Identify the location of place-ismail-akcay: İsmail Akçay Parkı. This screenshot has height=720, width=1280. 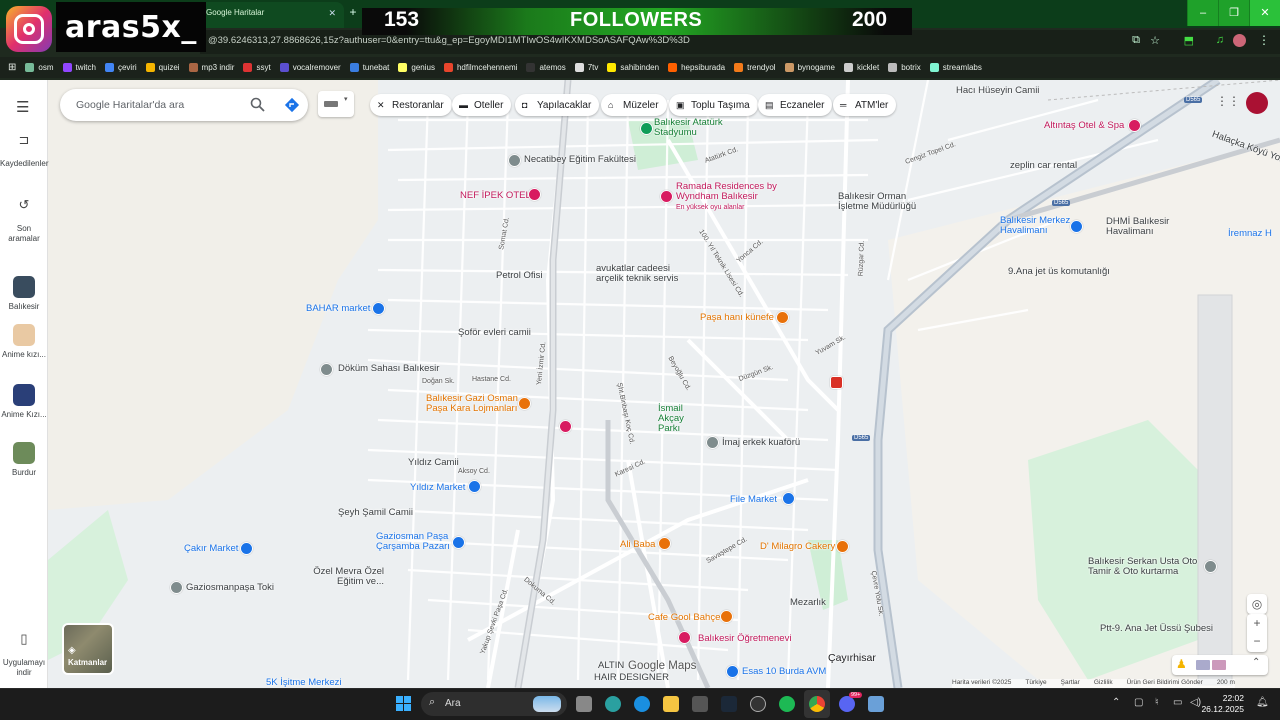
(683, 419).